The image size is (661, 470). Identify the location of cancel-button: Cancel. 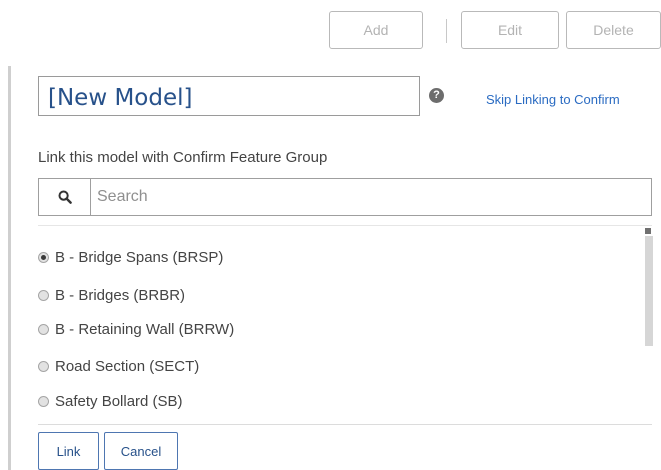
(141, 451).